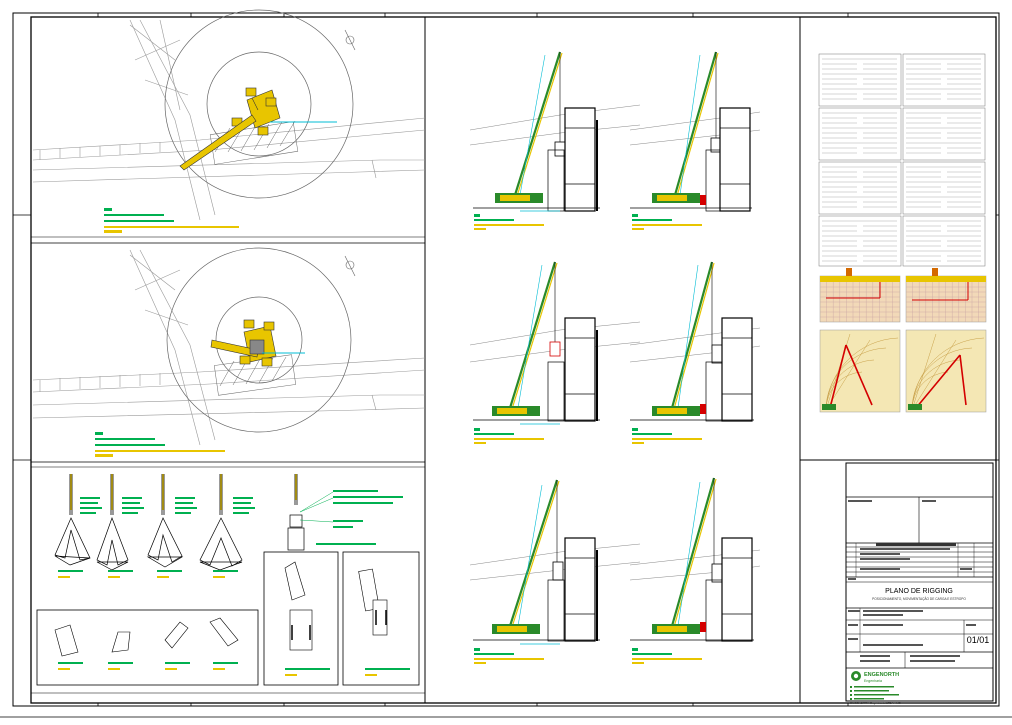 This screenshot has width=1012, height=725. Describe the element at coordinates (978, 640) in the screenshot. I see `sheet-number: 01/01` at that location.